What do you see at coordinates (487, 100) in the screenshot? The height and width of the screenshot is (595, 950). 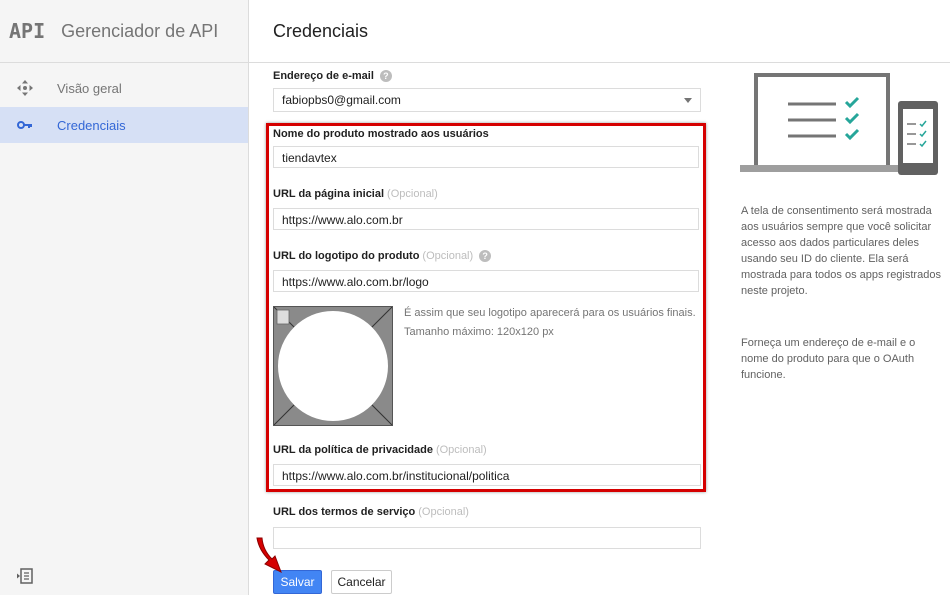 I see `email-select: fabiopbs0@gmail.com` at bounding box center [487, 100].